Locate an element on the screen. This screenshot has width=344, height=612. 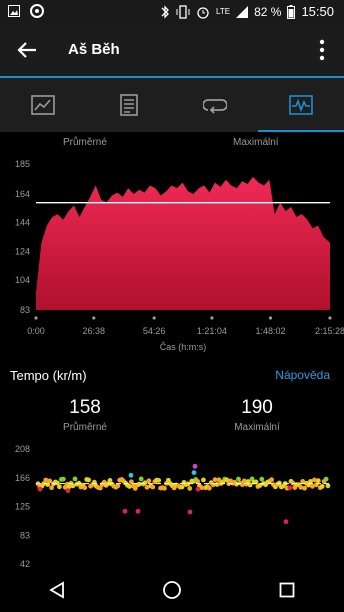
overflow-menu-button is located at coordinates (322, 50).